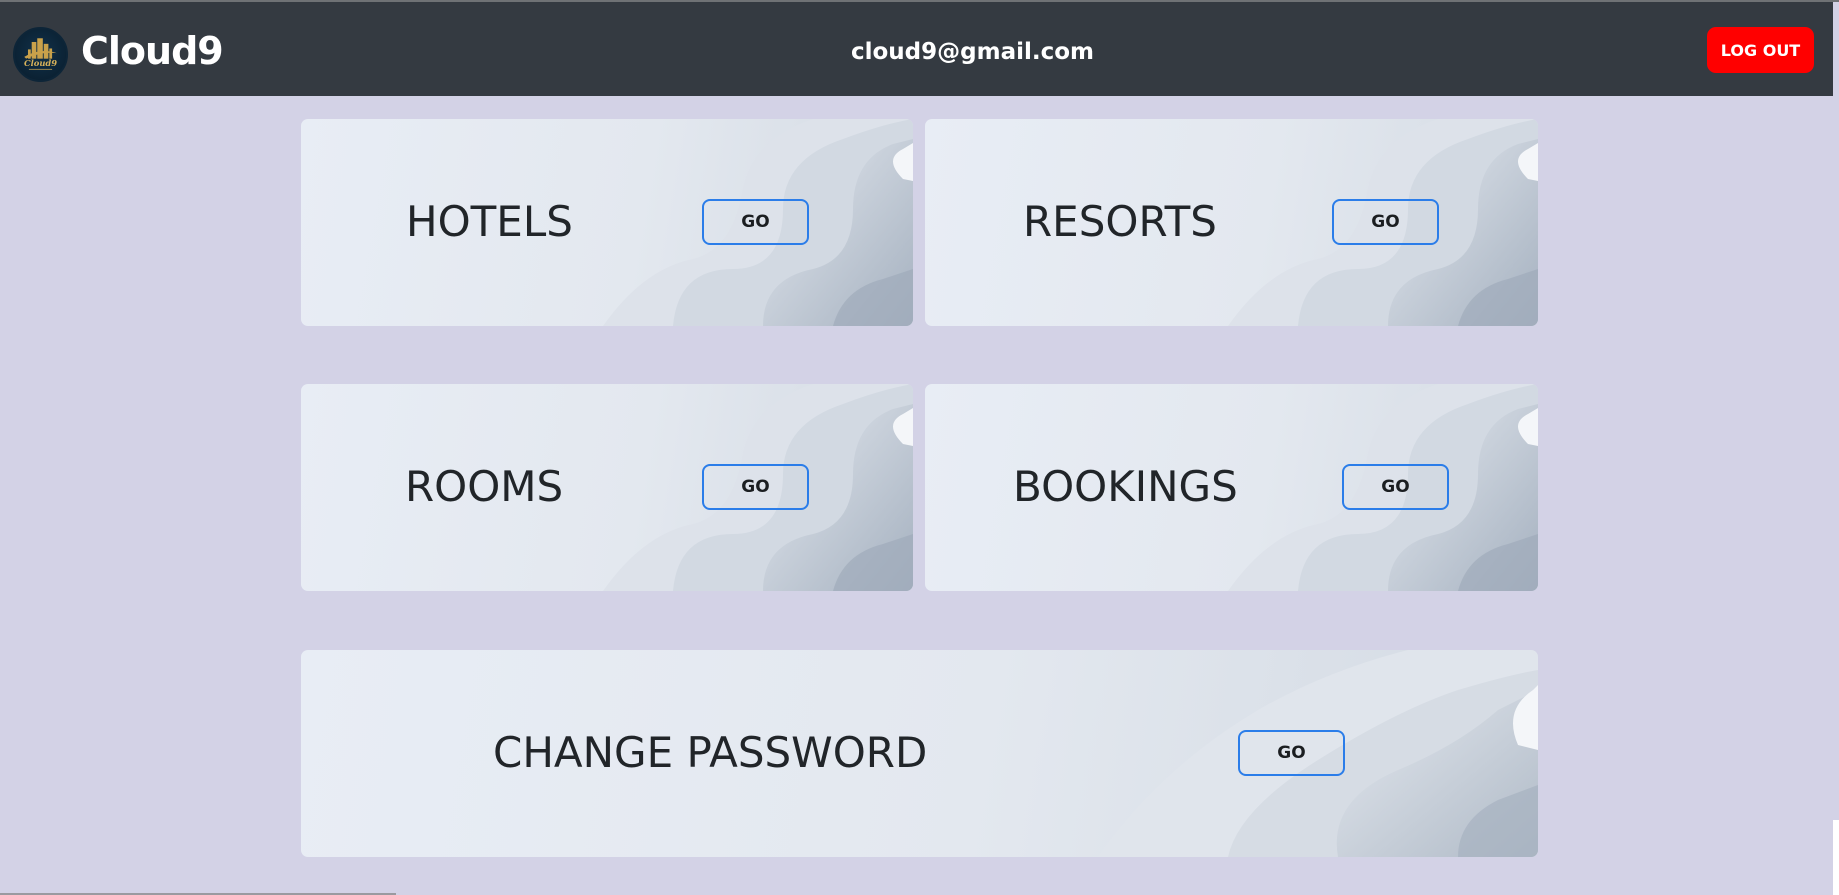  I want to click on rooms-go-button: GO, so click(755, 487).